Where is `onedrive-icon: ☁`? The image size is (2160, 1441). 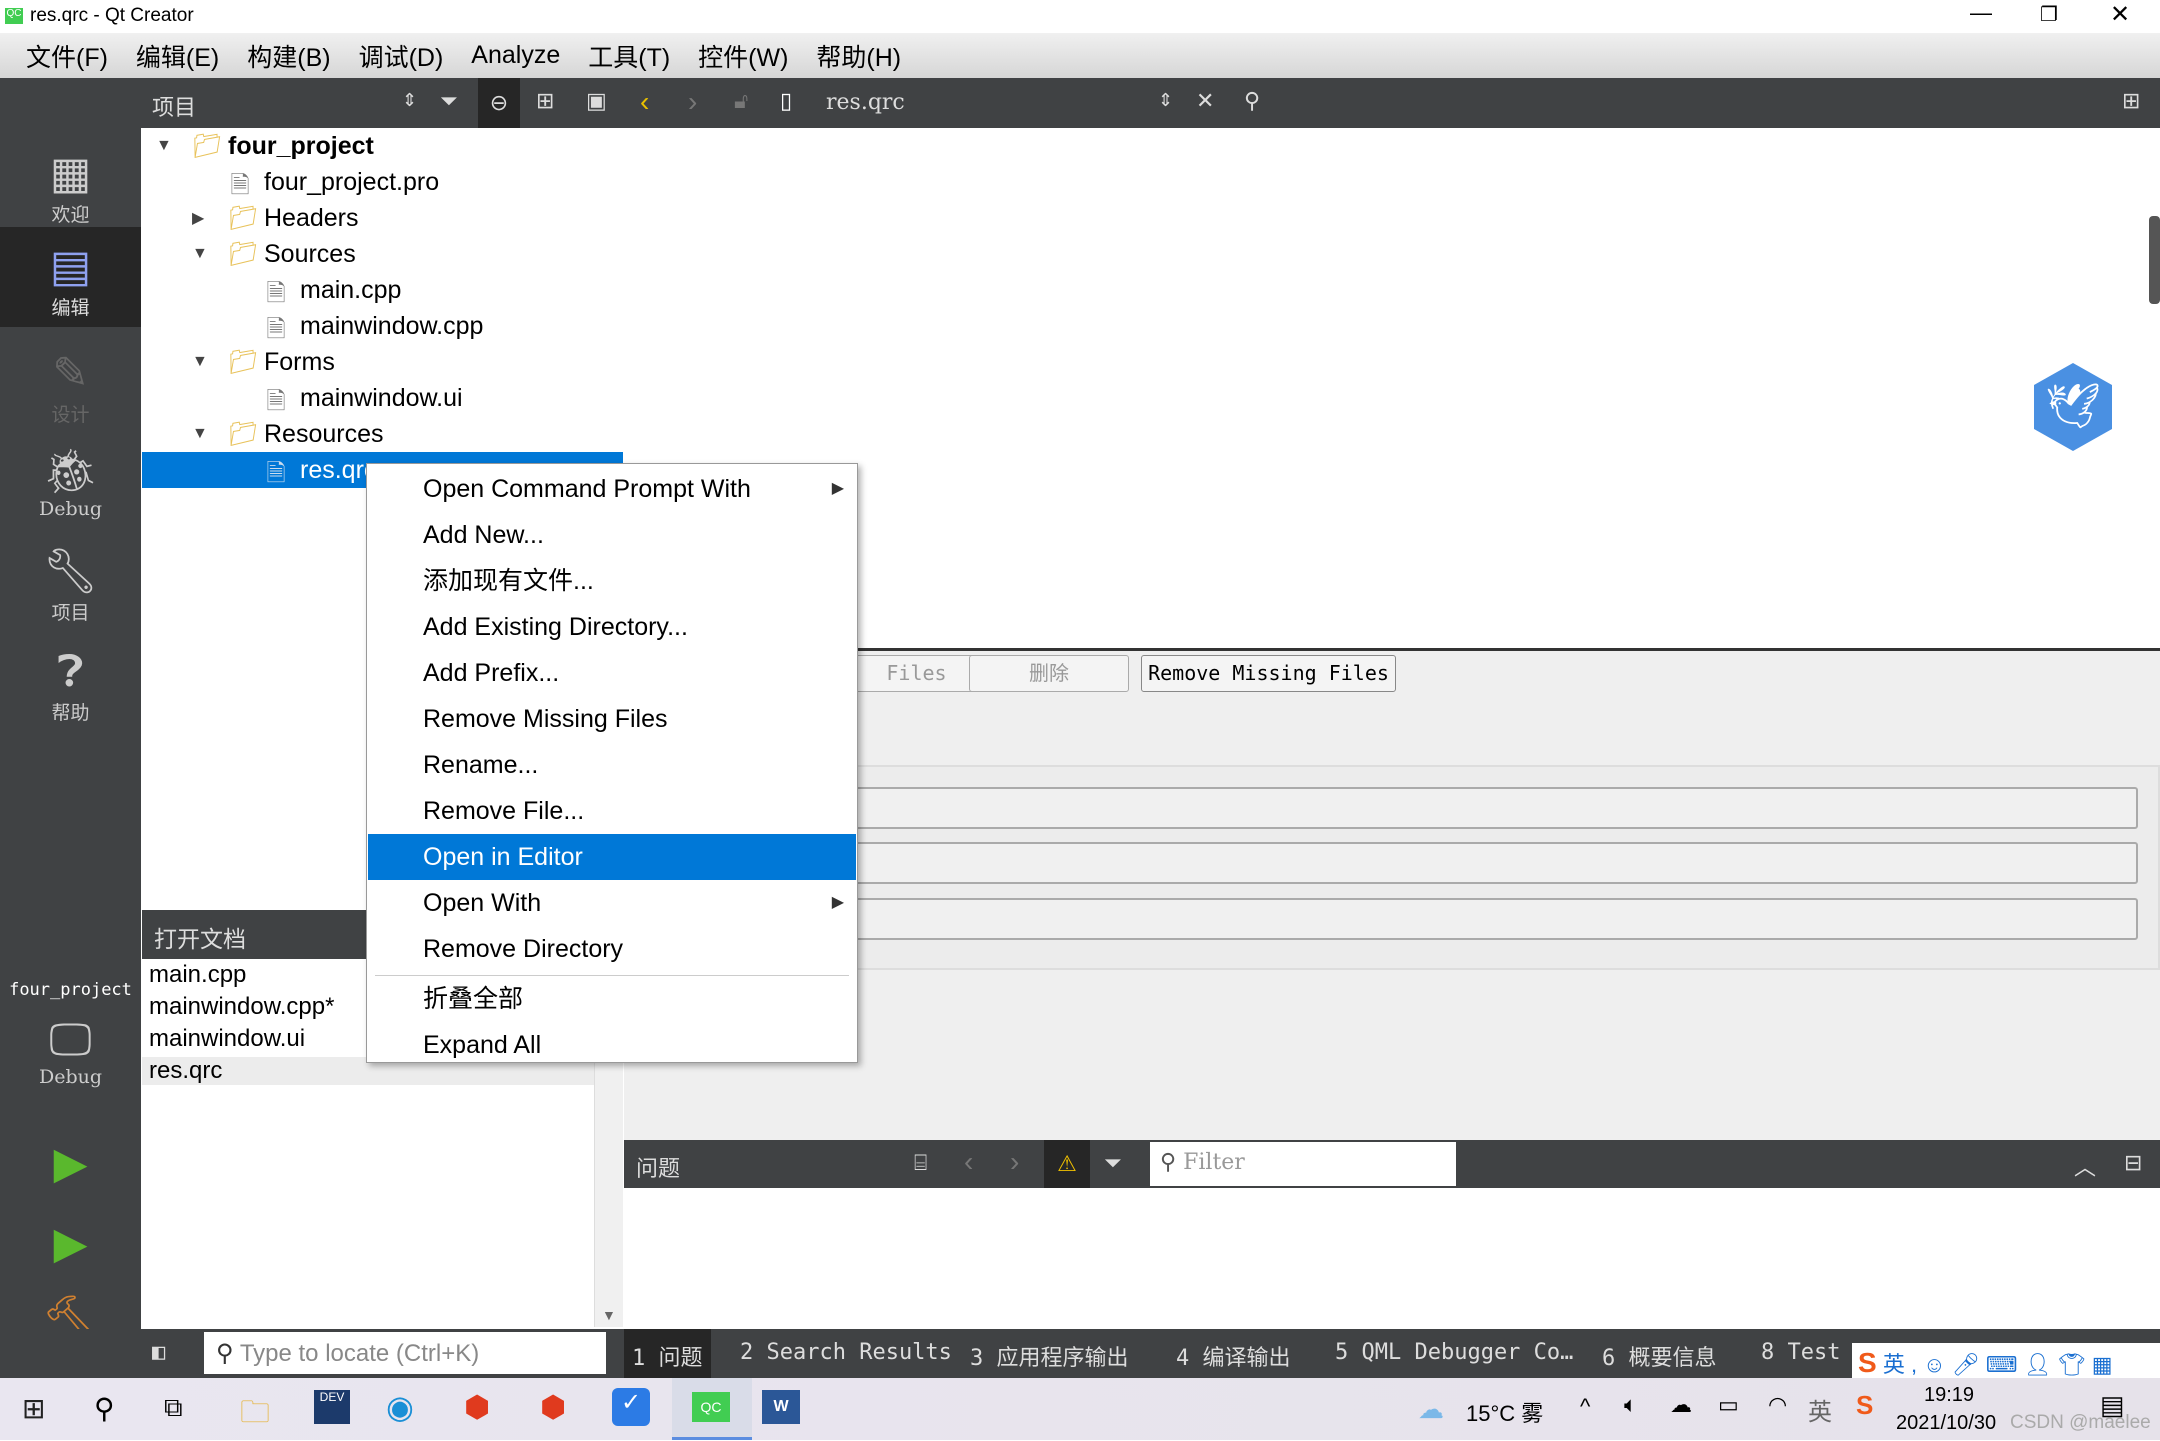 onedrive-icon: ☁ is located at coordinates (1681, 1405).